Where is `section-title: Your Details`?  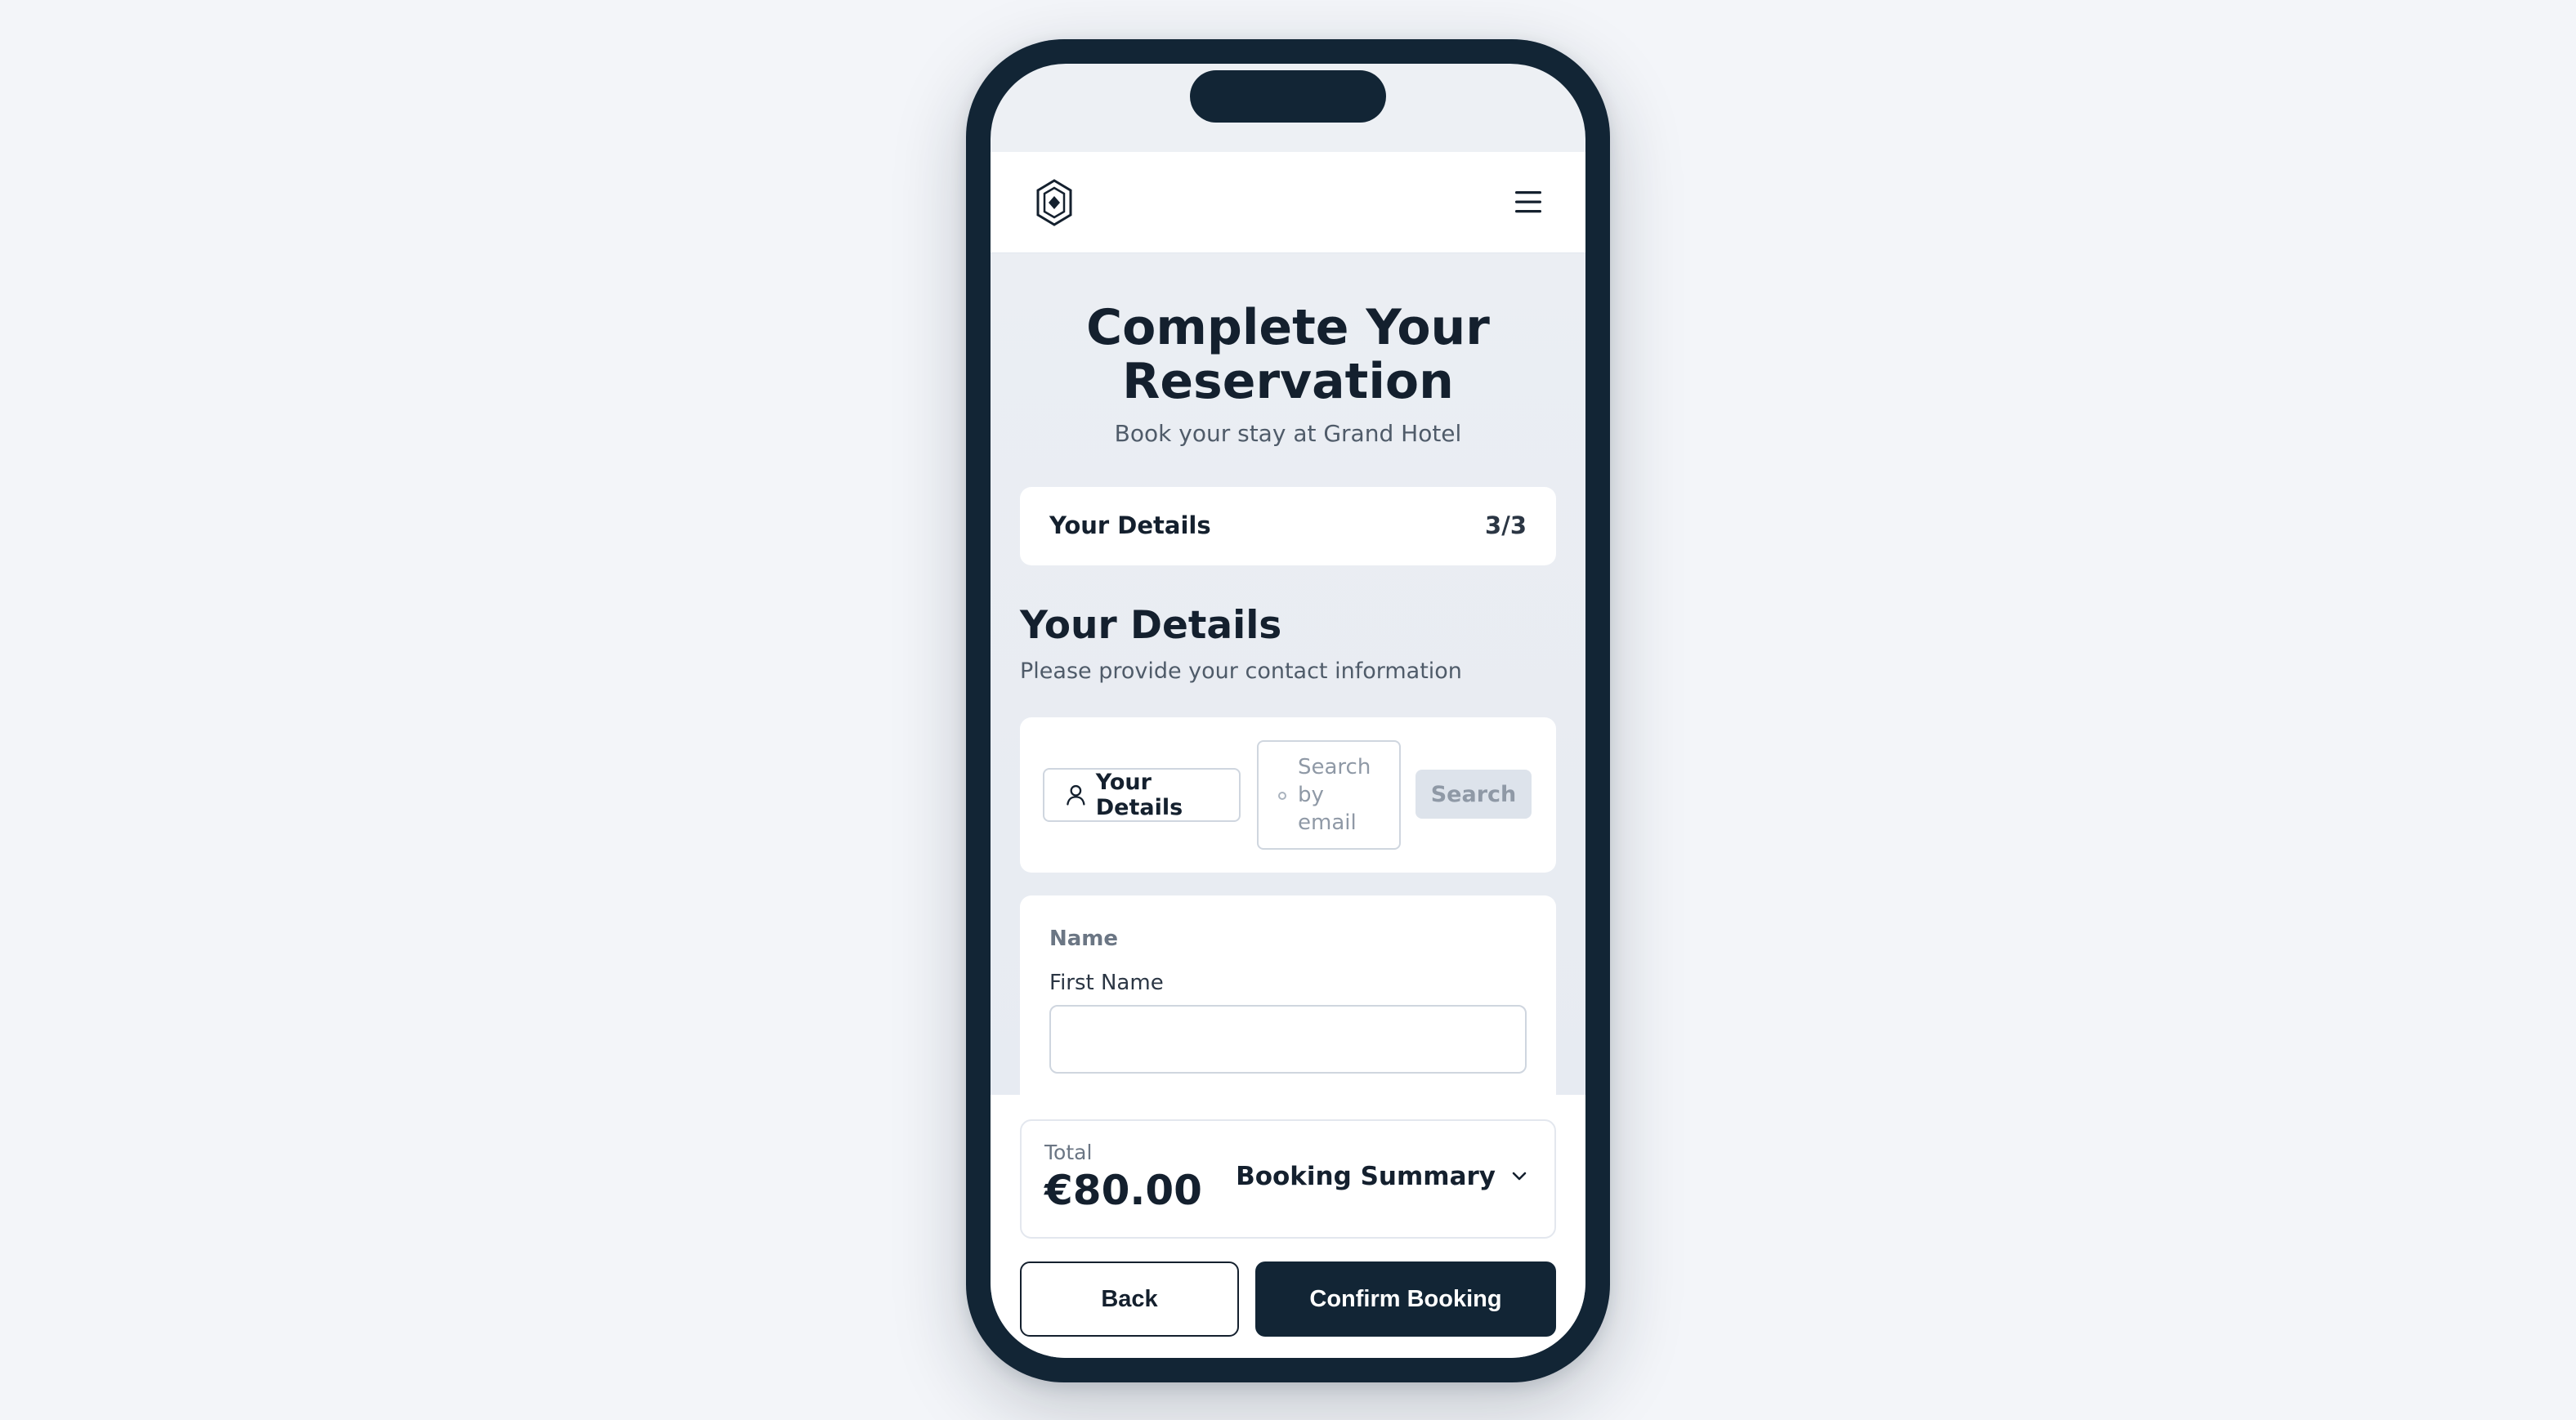 section-title: Your Details is located at coordinates (1151, 625).